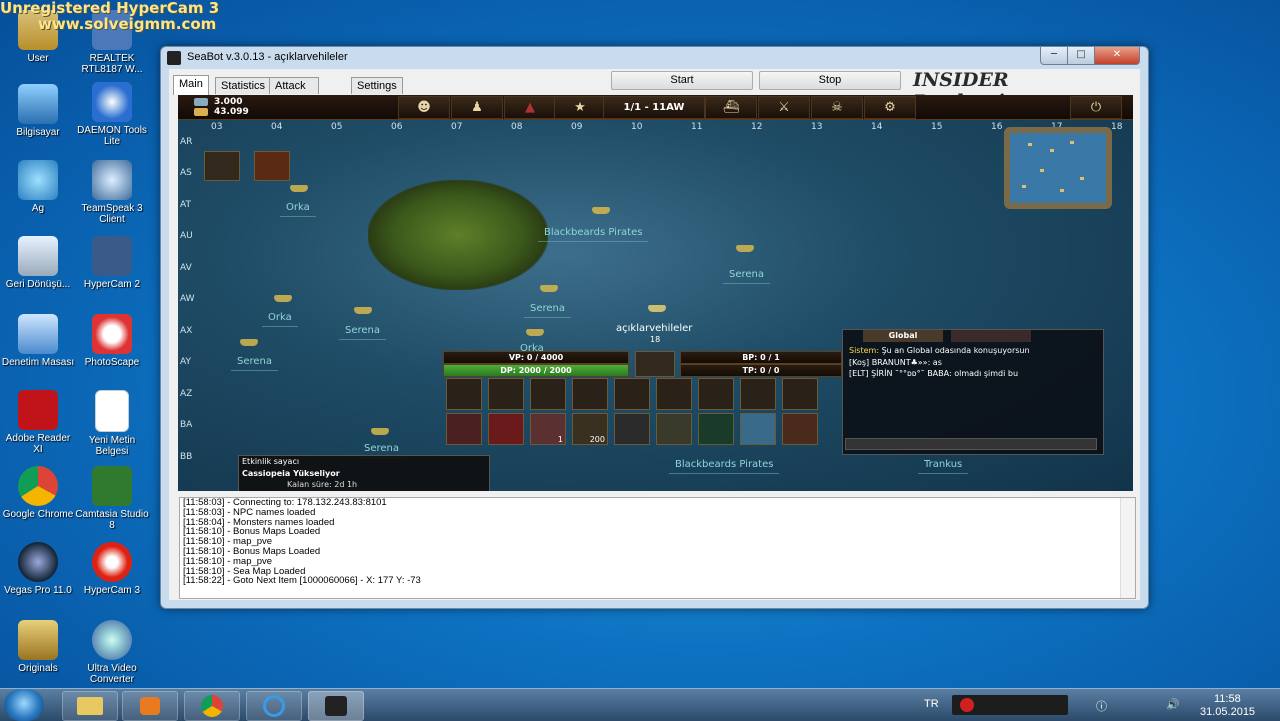 This screenshot has height=721, width=1280. I want to click on chest-slot-icon, so click(272, 166).